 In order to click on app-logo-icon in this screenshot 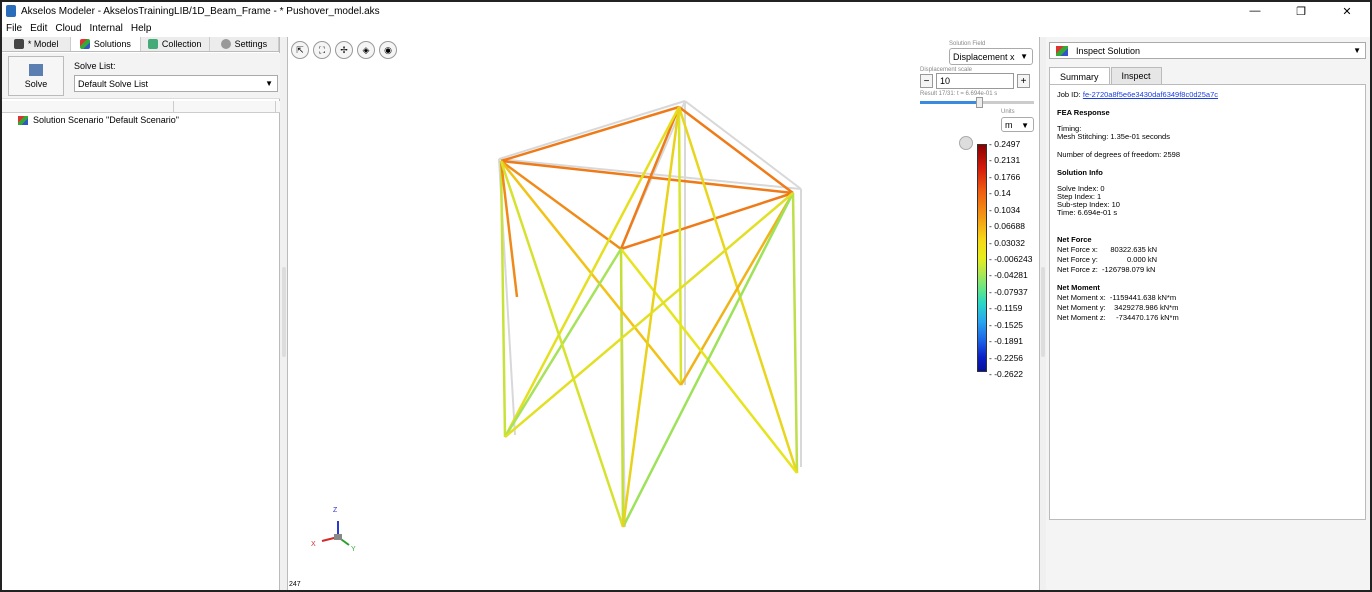, I will do `click(11, 11)`.